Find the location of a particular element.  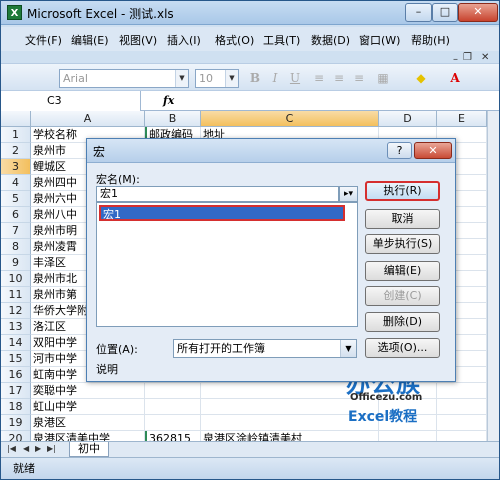

description-label: 说明 is located at coordinates (107, 369).